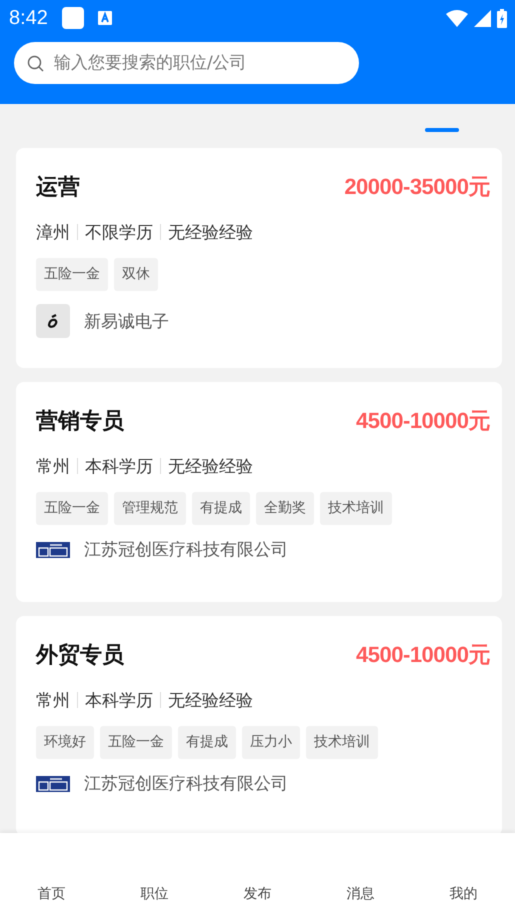 This screenshot has width=515, height=920. What do you see at coordinates (482, 18) in the screenshot?
I see `signal-icon` at bounding box center [482, 18].